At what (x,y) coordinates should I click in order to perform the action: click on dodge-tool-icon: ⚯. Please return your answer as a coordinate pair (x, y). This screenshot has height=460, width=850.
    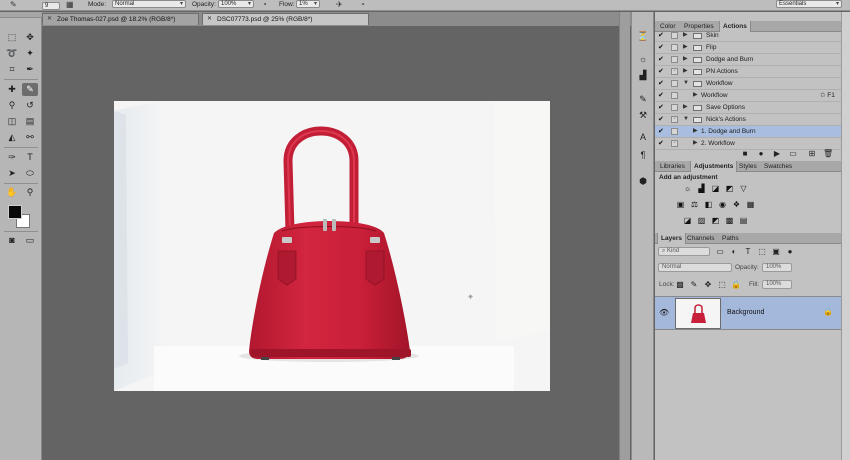
    Looking at the image, I should click on (30, 137).